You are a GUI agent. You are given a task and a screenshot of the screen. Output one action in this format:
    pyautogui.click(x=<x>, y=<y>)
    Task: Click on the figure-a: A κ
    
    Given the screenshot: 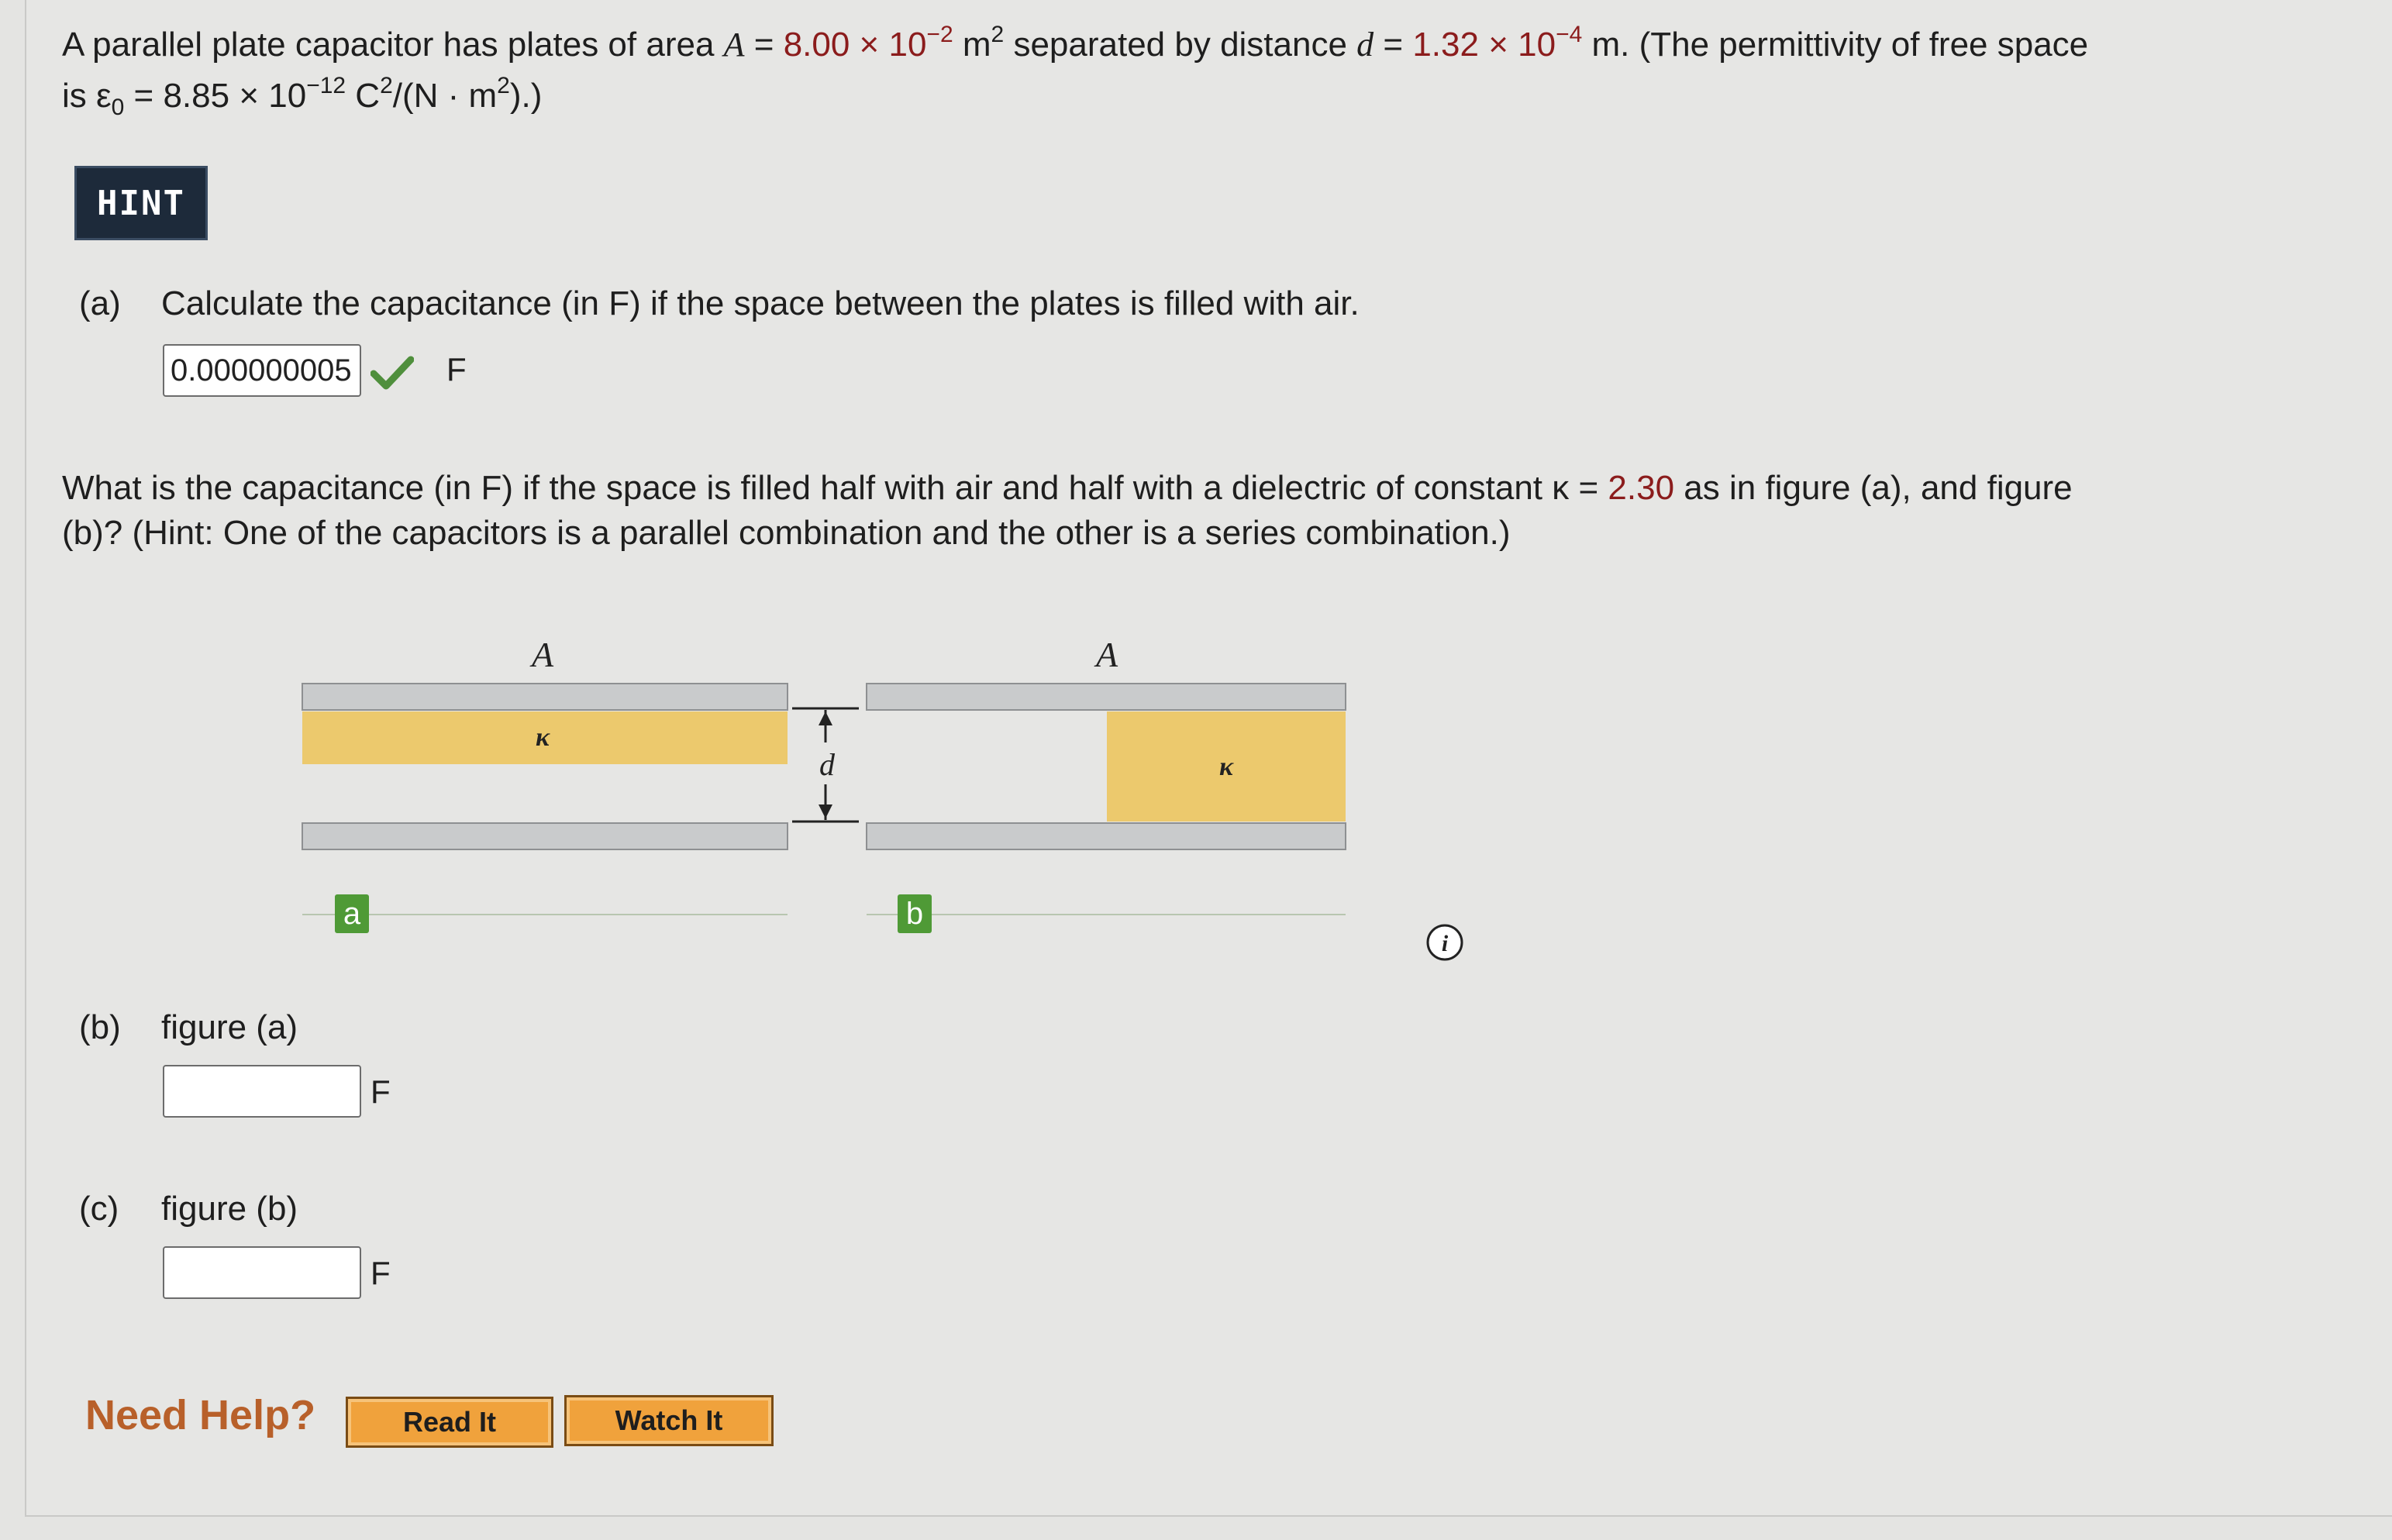 What is the action you would take?
    pyautogui.click(x=545, y=775)
    